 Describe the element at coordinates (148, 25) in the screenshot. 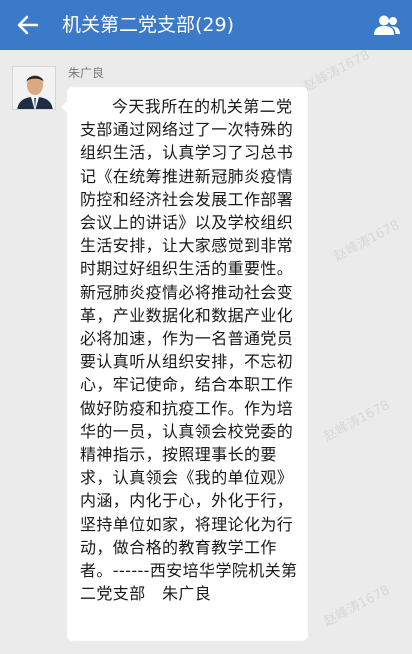

I see `chat-title: 机关第二党支部(29)` at that location.